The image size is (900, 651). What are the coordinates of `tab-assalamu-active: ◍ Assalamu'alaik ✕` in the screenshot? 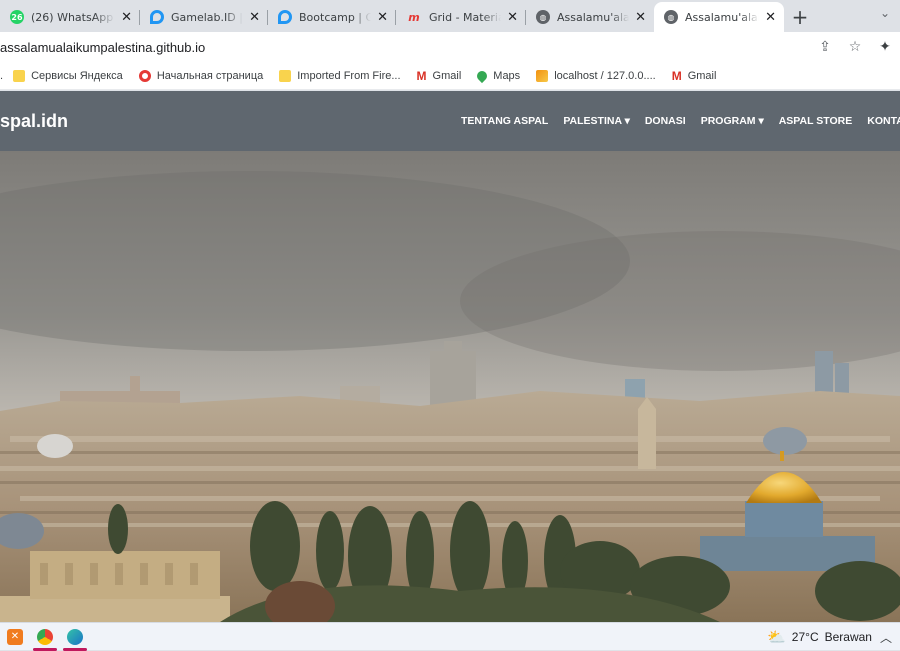 It's located at (719, 17).